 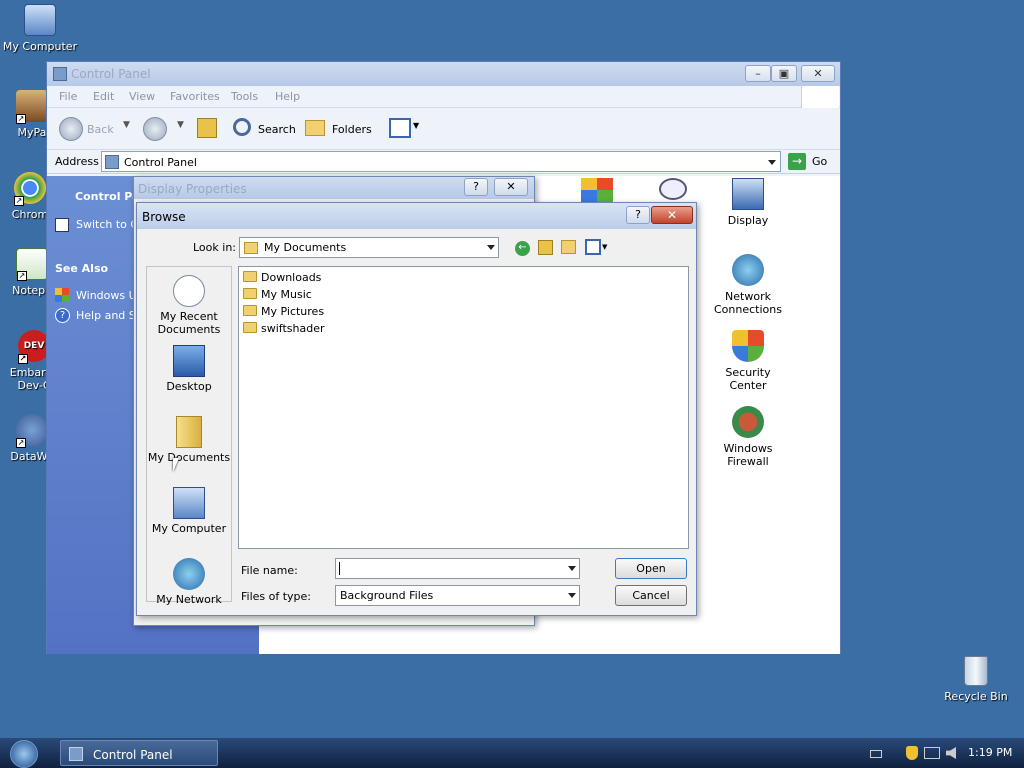 I want to click on see-also-header: See Also, so click(x=82, y=268).